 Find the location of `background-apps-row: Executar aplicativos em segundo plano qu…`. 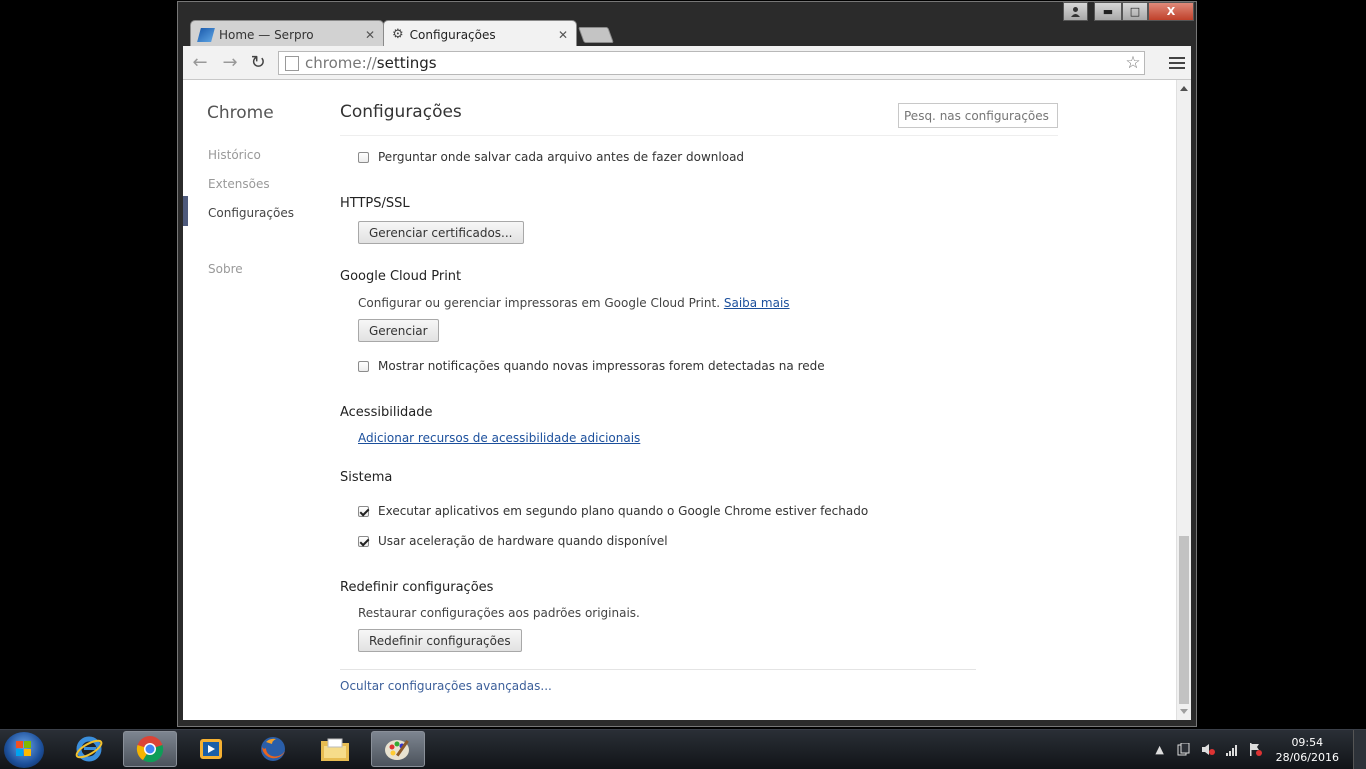

background-apps-row: Executar aplicativos em segundo plano qu… is located at coordinates (613, 511).